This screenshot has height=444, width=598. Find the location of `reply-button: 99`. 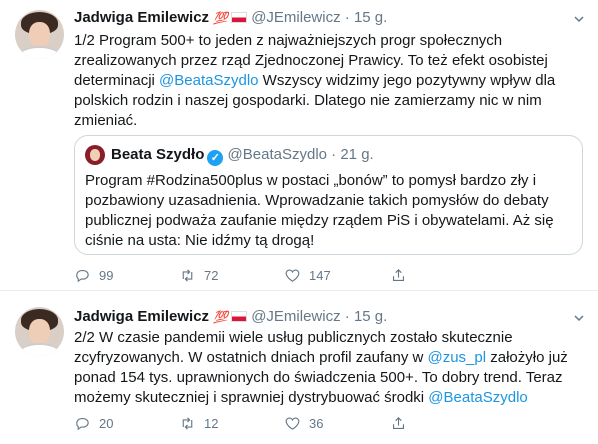

reply-button: 99 is located at coordinates (93, 276).